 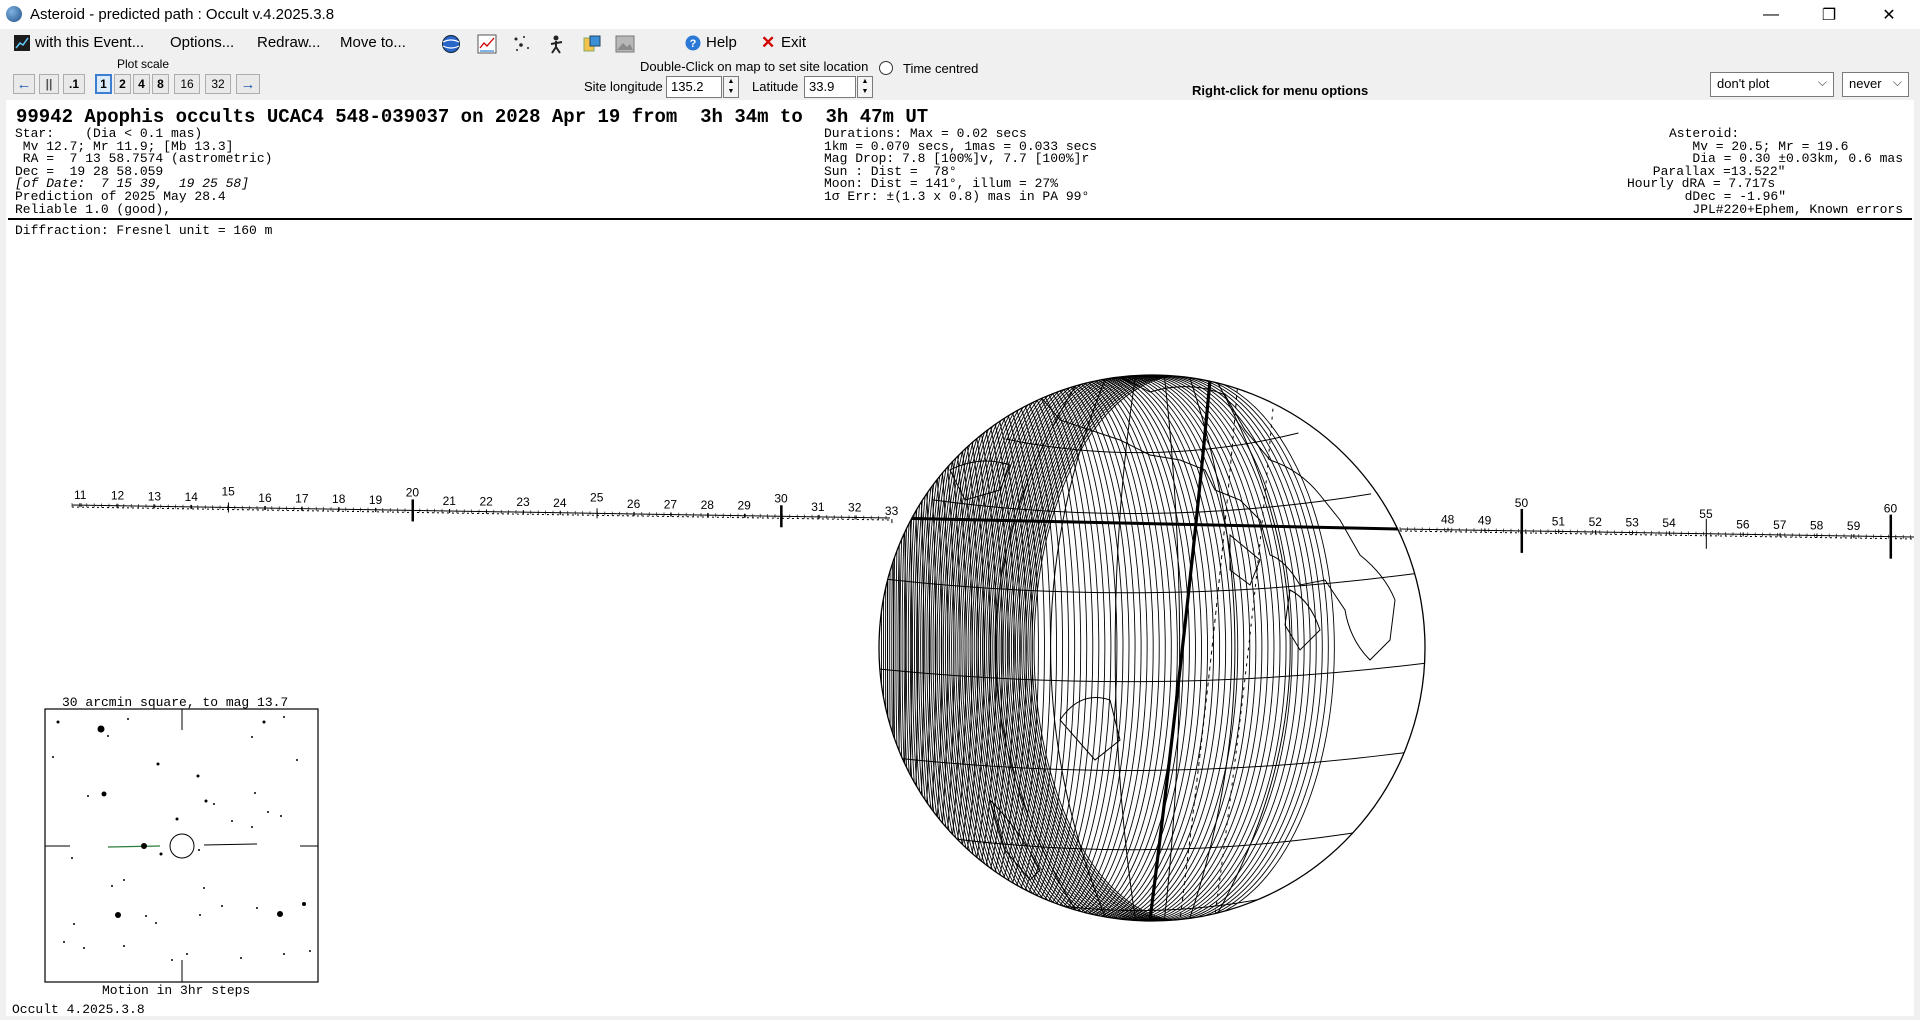 What do you see at coordinates (187, 84) in the screenshot?
I see `scale-button-16: 16` at bounding box center [187, 84].